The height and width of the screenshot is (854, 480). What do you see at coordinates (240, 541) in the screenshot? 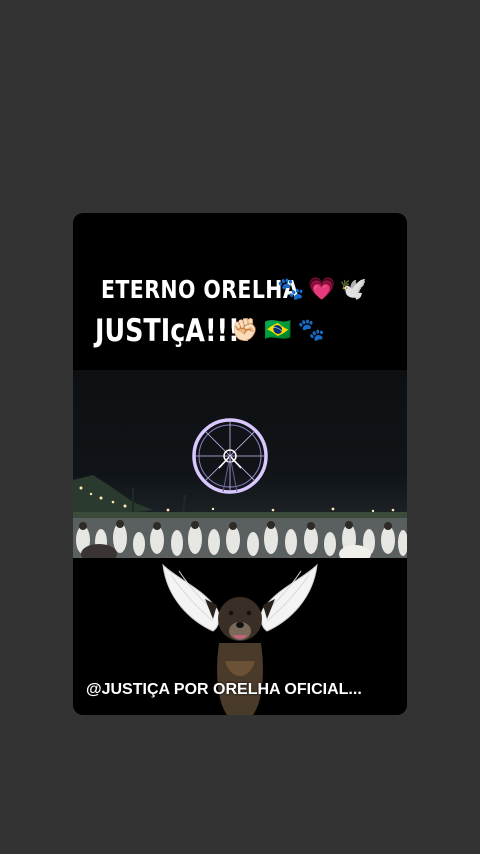
I see `crowd` at bounding box center [240, 541].